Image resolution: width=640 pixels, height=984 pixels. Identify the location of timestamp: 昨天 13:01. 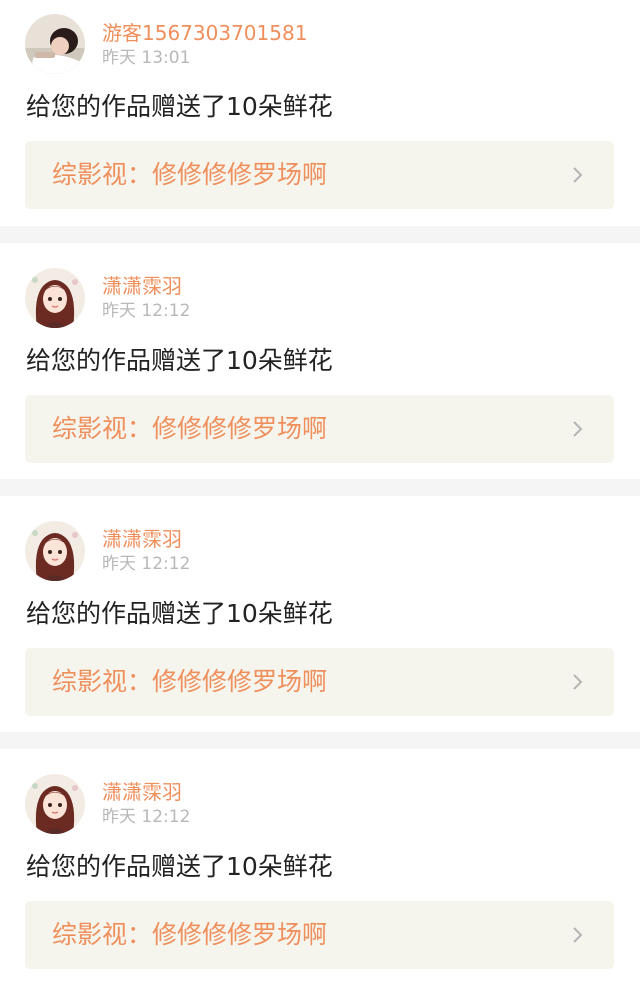
(146, 58).